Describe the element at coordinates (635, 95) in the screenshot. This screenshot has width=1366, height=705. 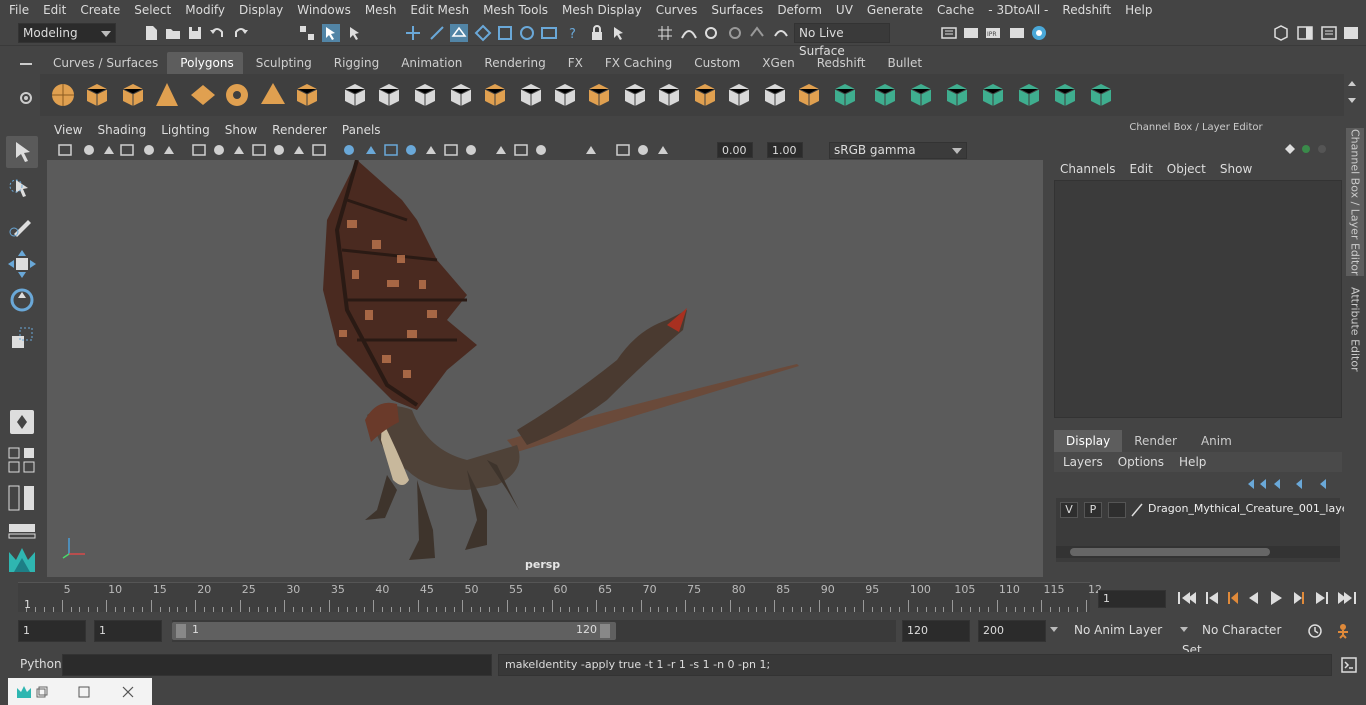
I see `shelf-multi-cut-icon` at that location.